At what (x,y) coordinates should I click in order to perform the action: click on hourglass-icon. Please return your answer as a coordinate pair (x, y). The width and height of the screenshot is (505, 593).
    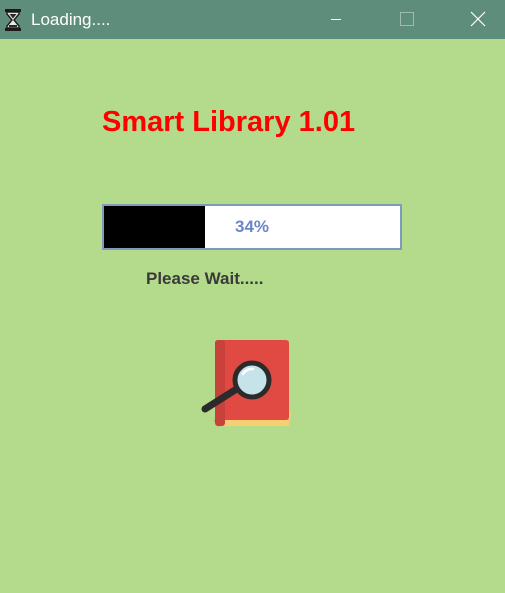
    Looking at the image, I should click on (13, 20).